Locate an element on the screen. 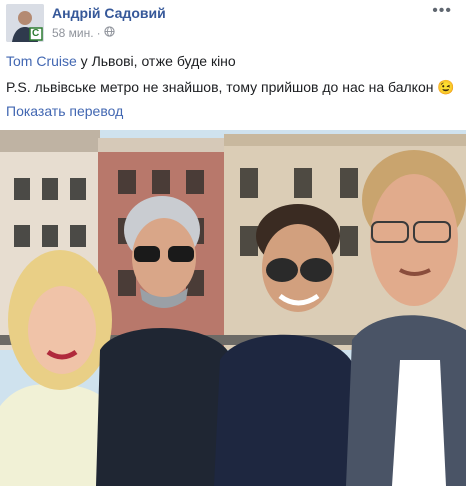 Image resolution: width=466 pixels, height=486 pixels. post-header: C Андрій Садовий 58 мин. · ••• is located at coordinates (233, 24).